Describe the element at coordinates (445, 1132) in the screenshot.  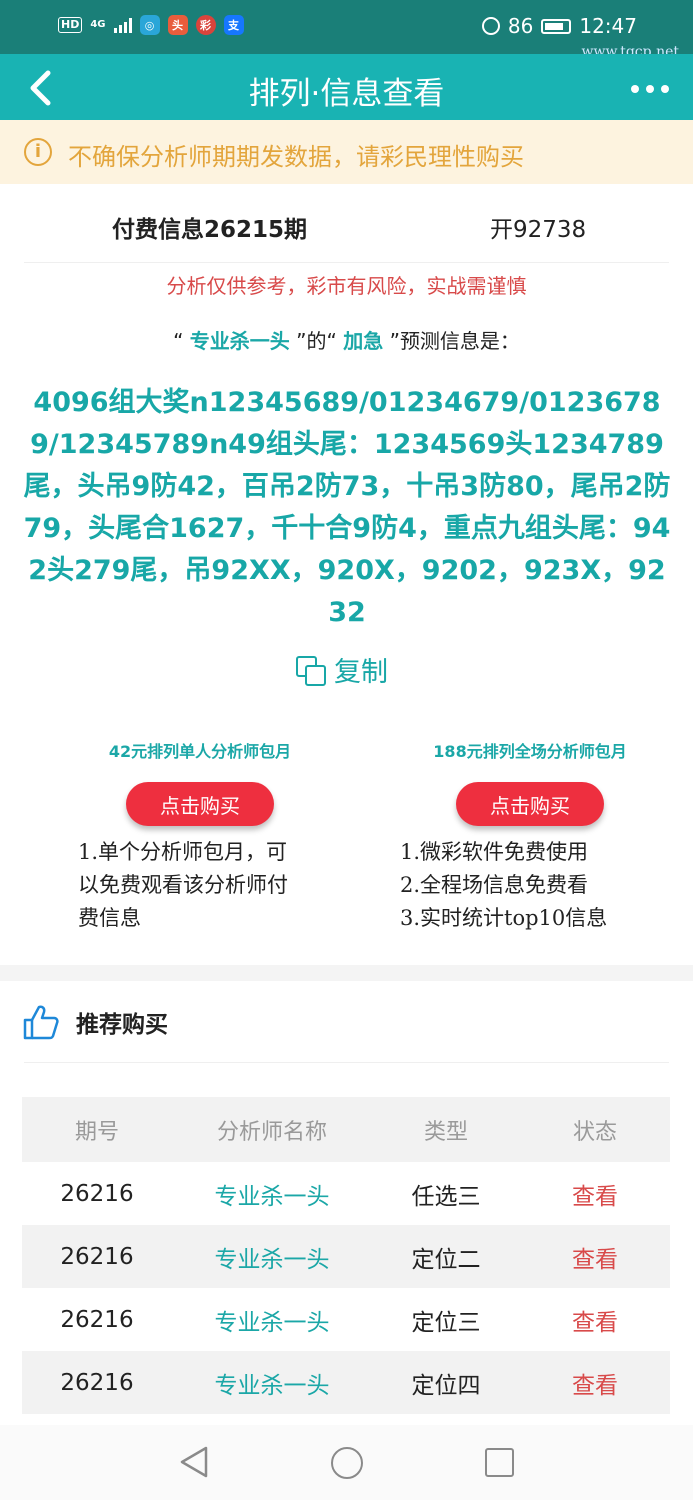
I see `col-type: 类型` at that location.